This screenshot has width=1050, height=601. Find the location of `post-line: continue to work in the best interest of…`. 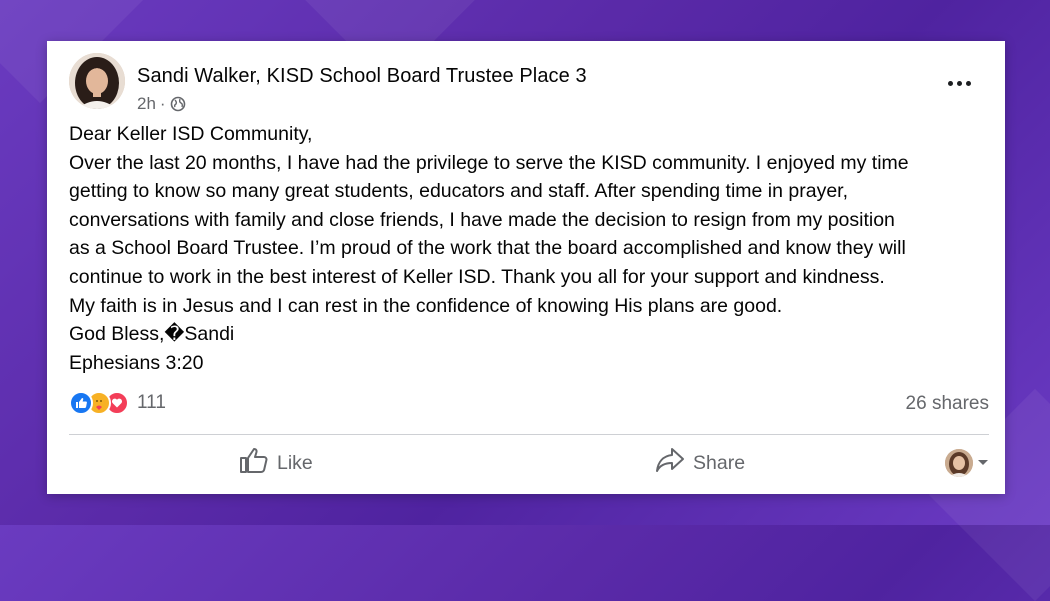

post-line: continue to work in the best interest of… is located at coordinates (477, 276).